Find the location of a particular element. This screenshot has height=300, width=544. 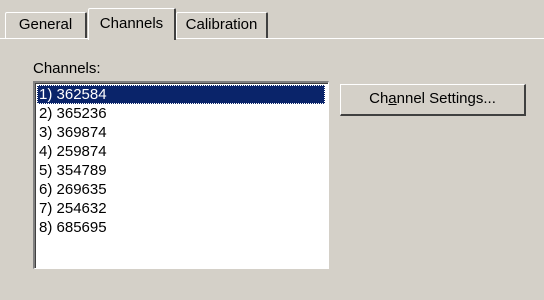

button-label-mnemonic: a is located at coordinates (392, 98).